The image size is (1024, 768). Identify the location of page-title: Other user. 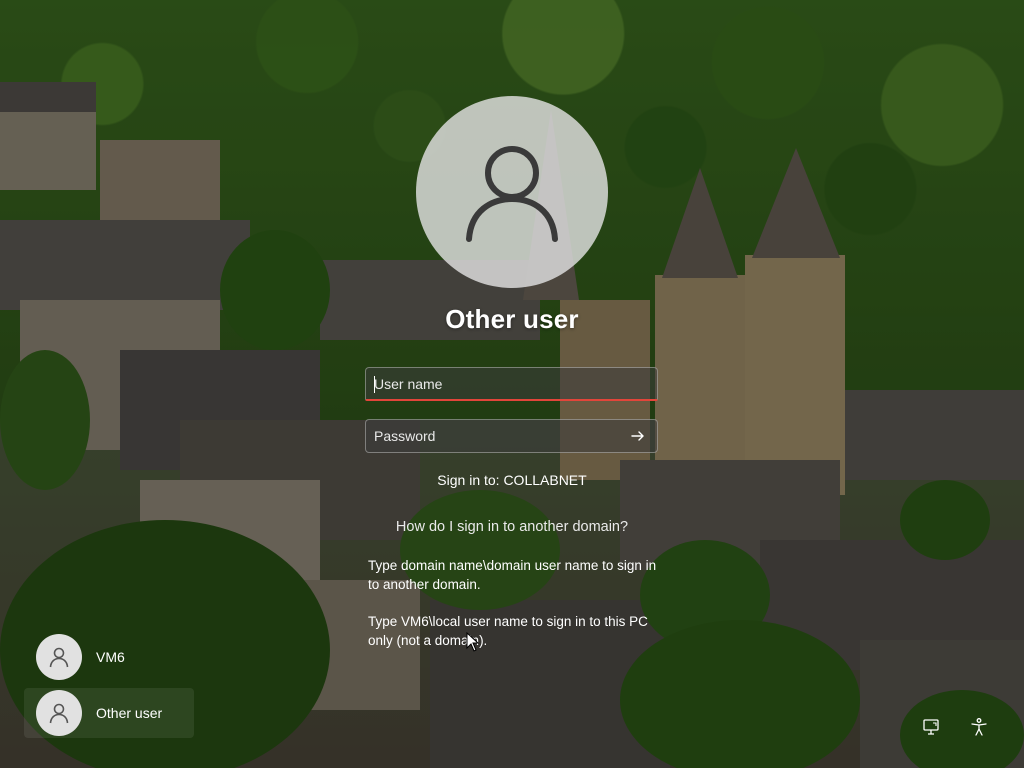
(512, 319).